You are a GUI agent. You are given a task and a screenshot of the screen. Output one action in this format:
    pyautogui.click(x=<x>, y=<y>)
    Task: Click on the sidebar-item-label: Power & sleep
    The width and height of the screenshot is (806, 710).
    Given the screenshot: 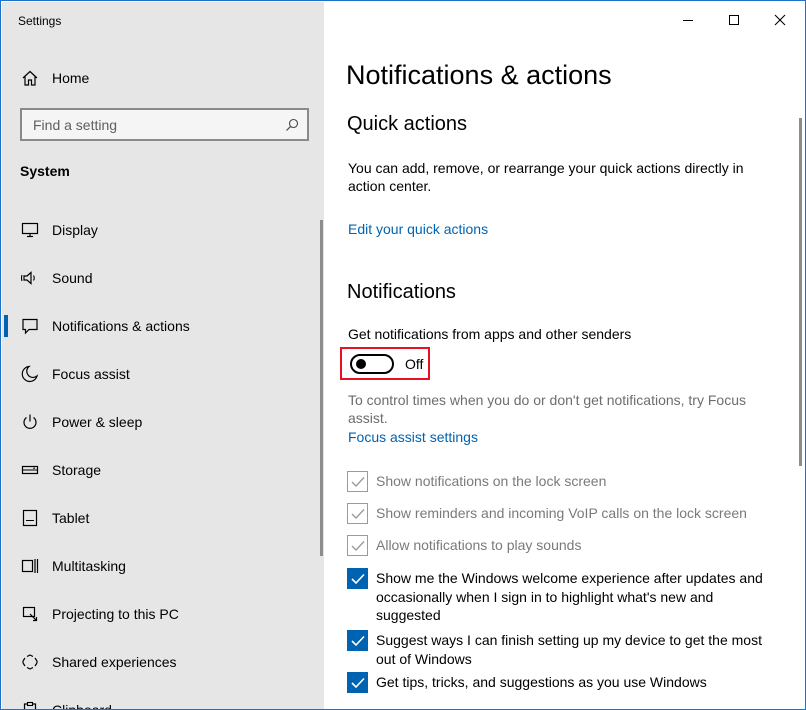 What is the action you would take?
    pyautogui.click(x=97, y=422)
    